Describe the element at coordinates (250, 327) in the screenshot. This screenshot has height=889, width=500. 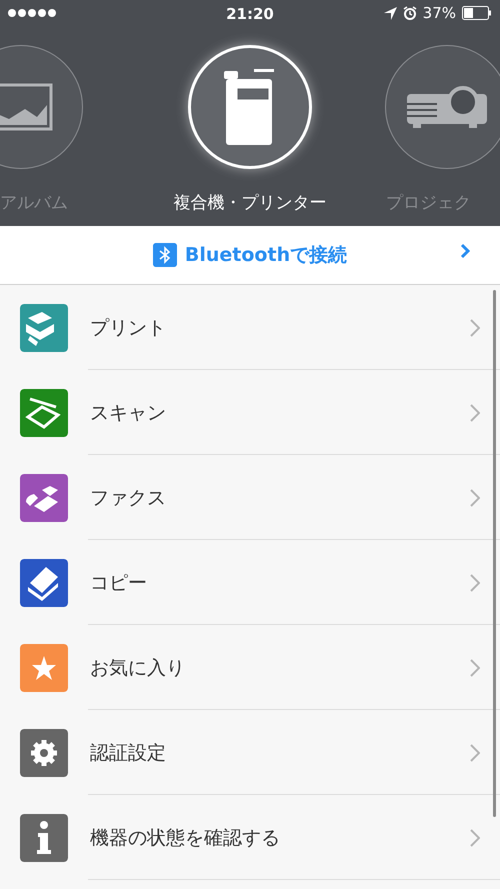
I see `menu-item: プリント` at that location.